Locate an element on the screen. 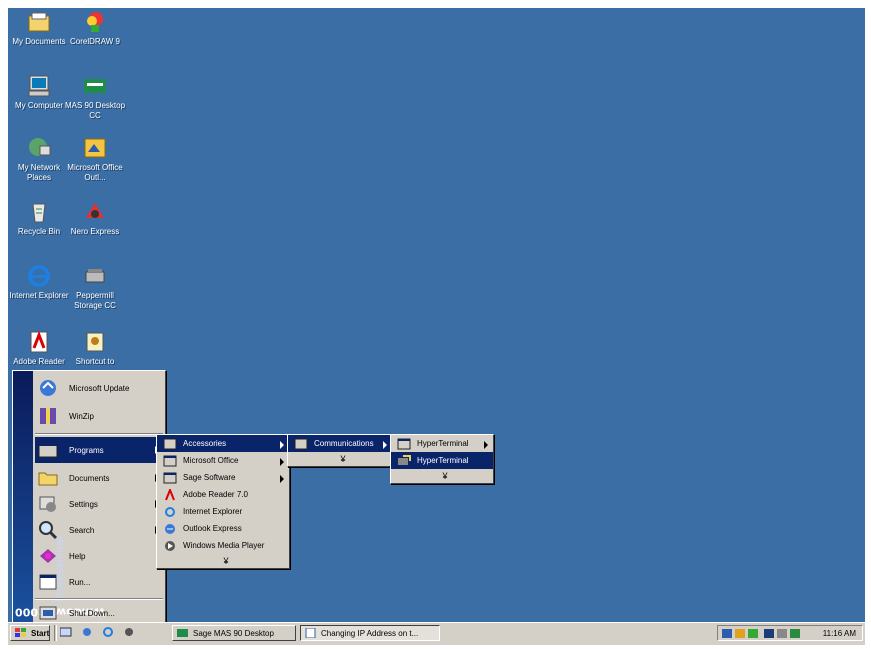  task-button-sage-mas90: Sage MAS 90 Desktop is located at coordinates (234, 633).